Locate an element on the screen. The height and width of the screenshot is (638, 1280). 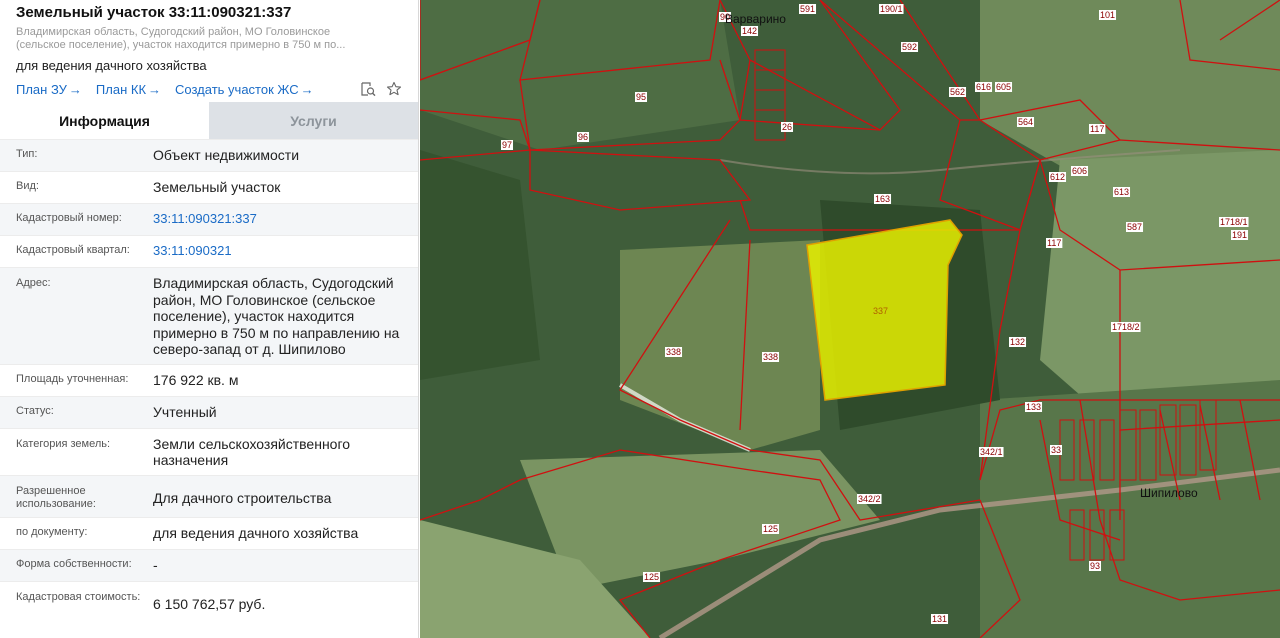
info-row-area: Площадь уточненная: 176 922 кв. м is located at coordinates (209, 379).